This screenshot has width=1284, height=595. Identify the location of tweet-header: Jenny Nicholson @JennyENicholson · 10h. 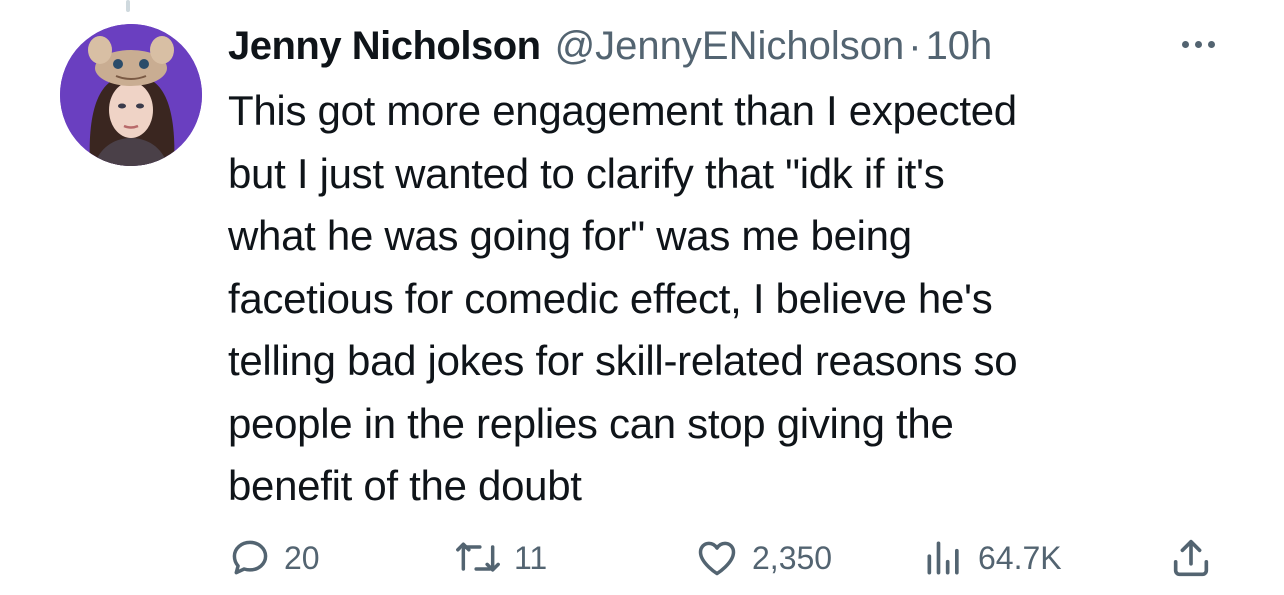
(728, 46).